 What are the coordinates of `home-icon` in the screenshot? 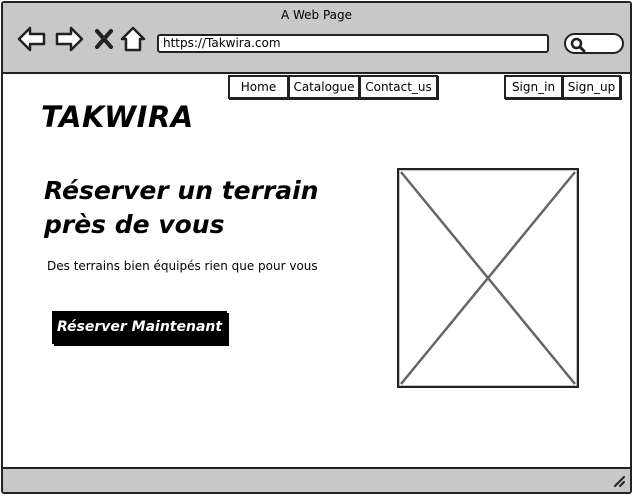 It's located at (133, 39).